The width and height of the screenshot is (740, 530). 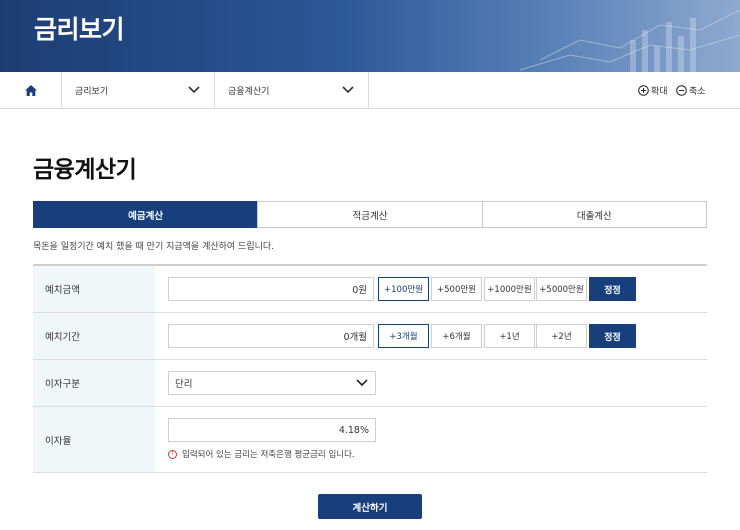 I want to click on tab-loan: 대출계산, so click(x=594, y=214).